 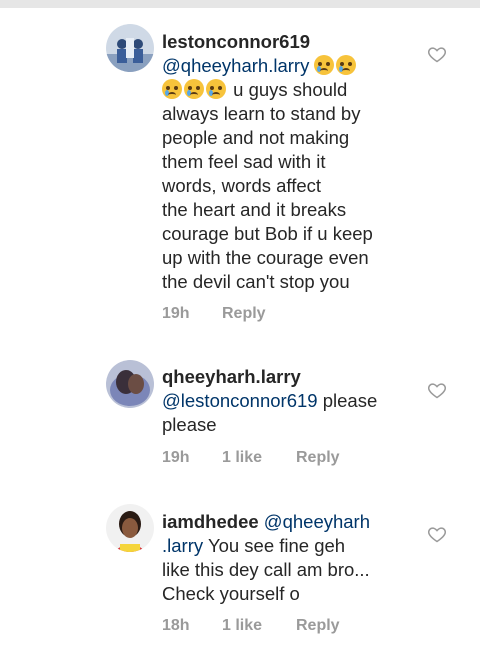 What do you see at coordinates (231, 593) in the screenshot?
I see `comment-line: Check yourself o` at bounding box center [231, 593].